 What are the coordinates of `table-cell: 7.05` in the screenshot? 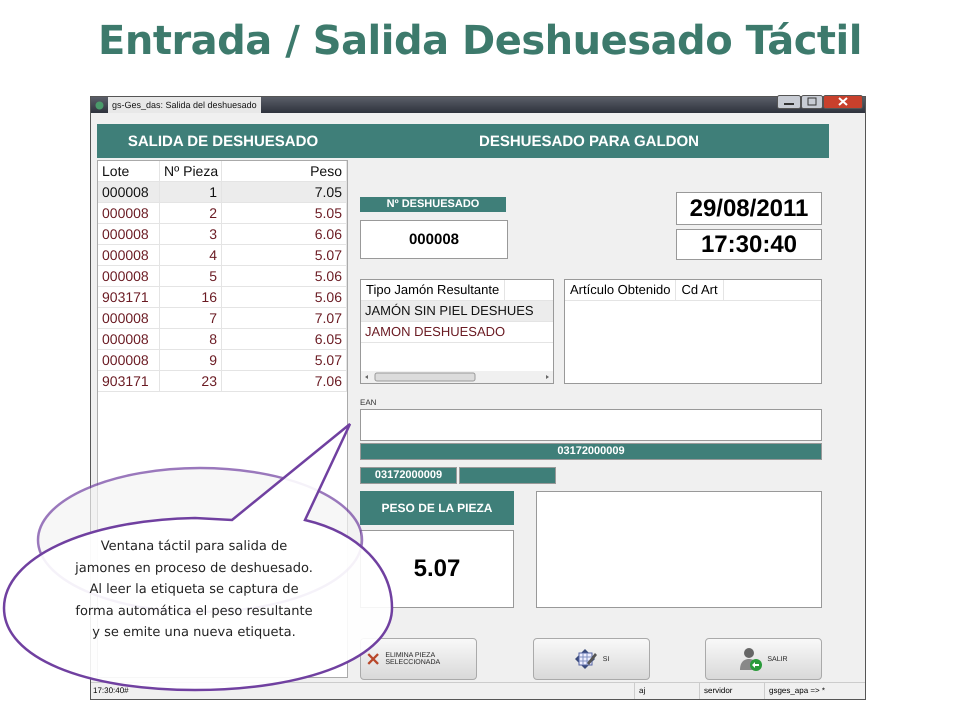 It's located at (284, 192).